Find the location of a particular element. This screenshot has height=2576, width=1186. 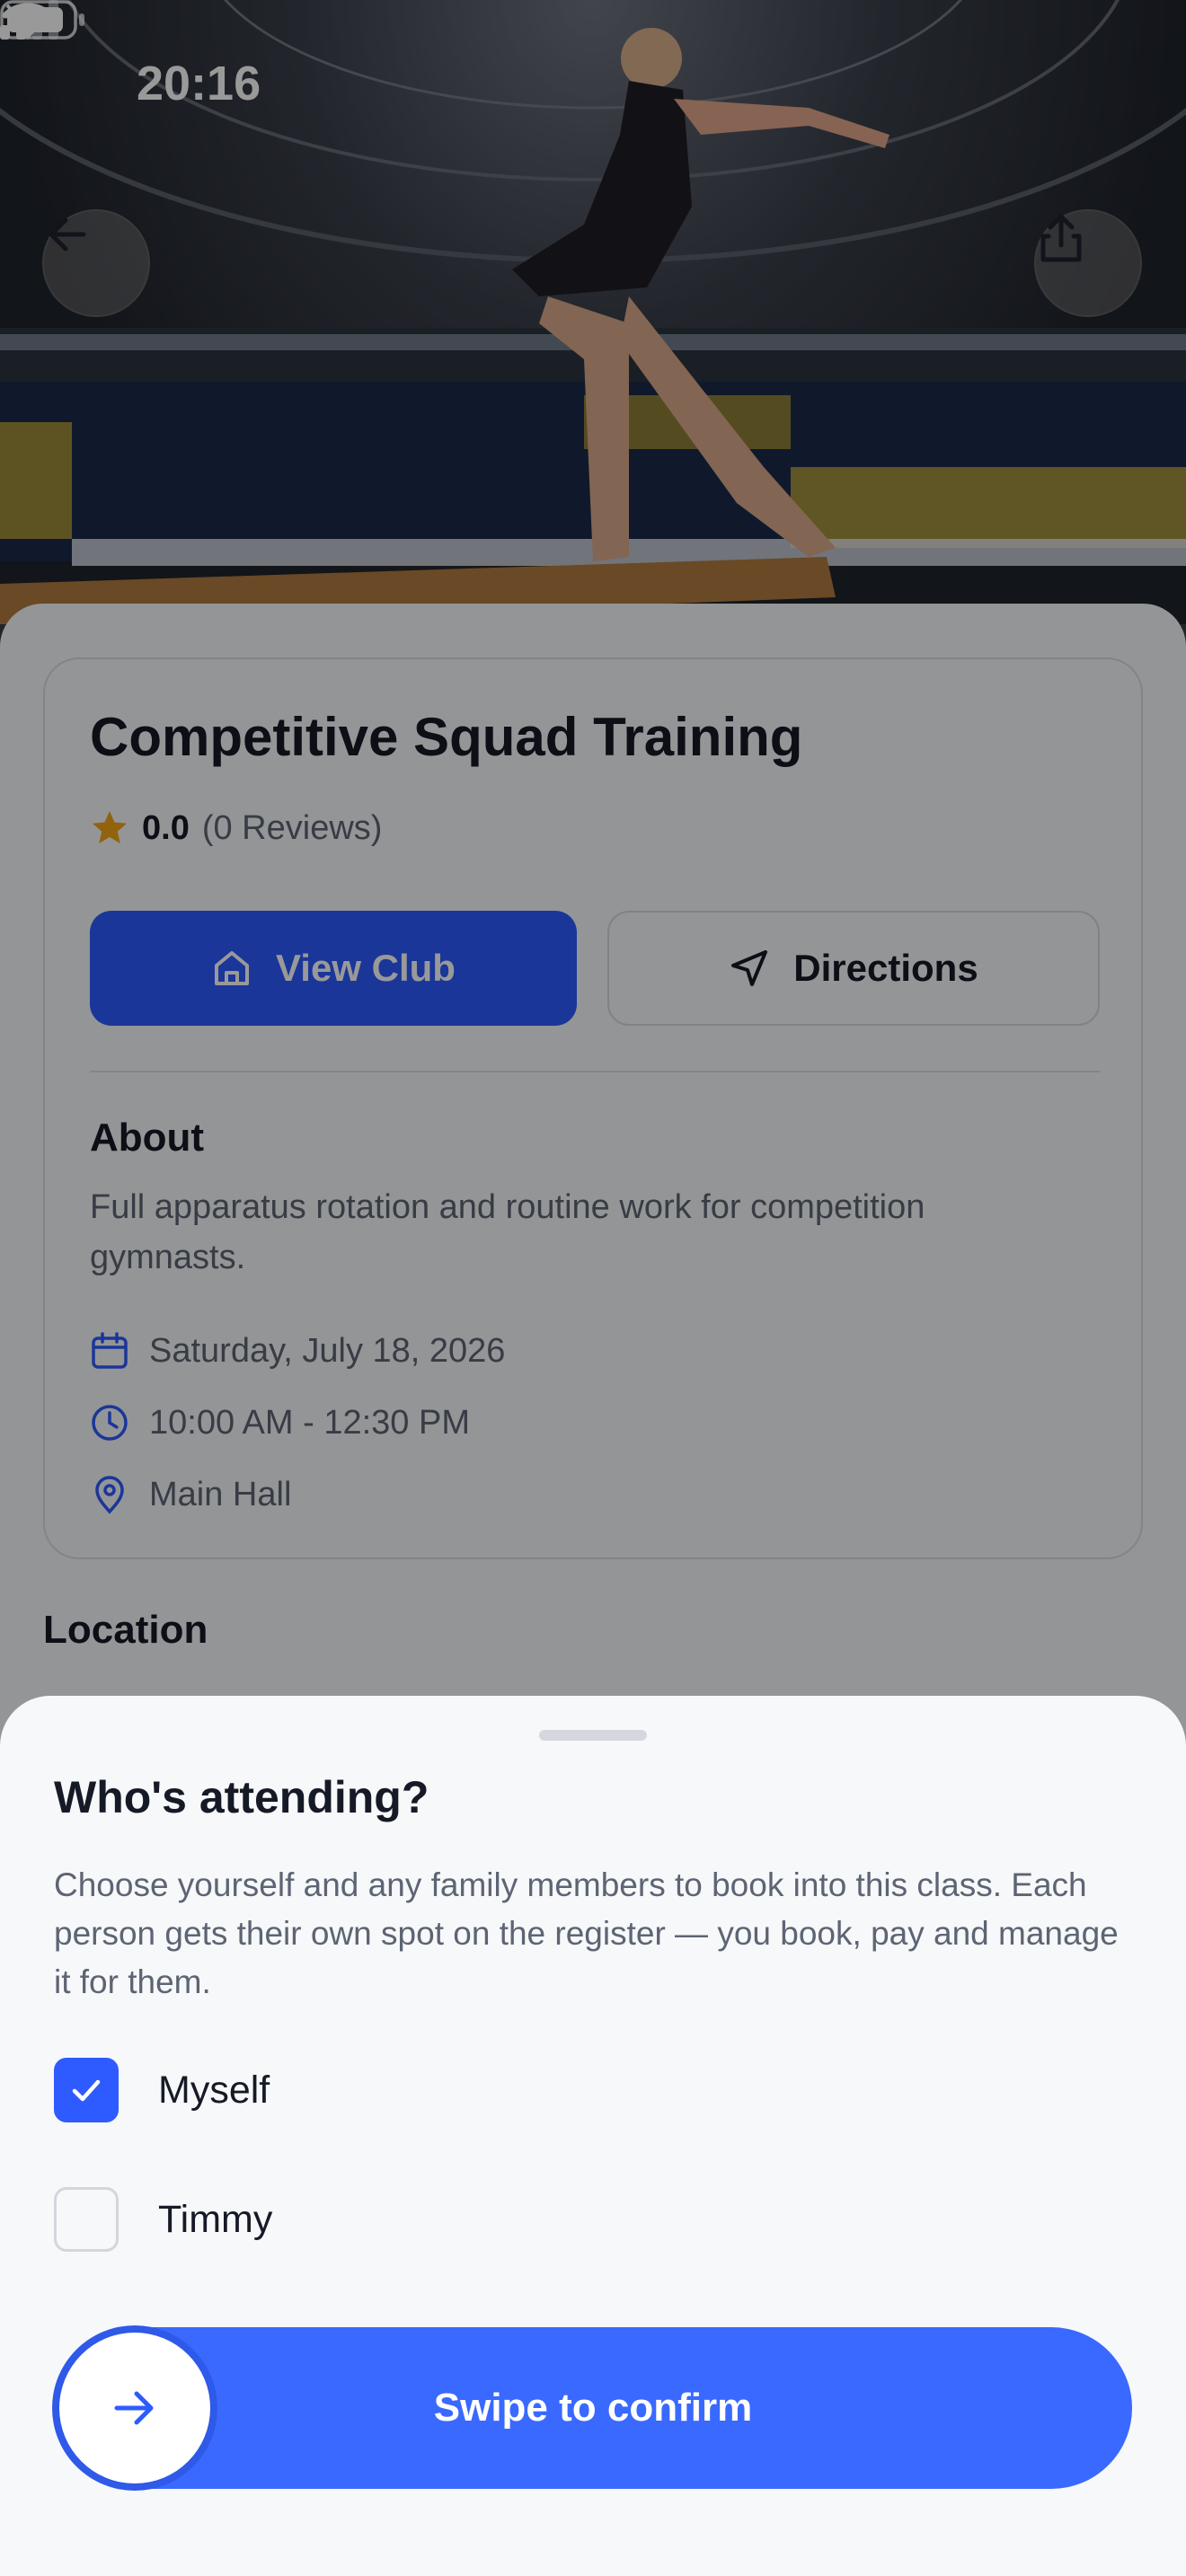

swipe-label: Swipe to confirm is located at coordinates (593, 2408).